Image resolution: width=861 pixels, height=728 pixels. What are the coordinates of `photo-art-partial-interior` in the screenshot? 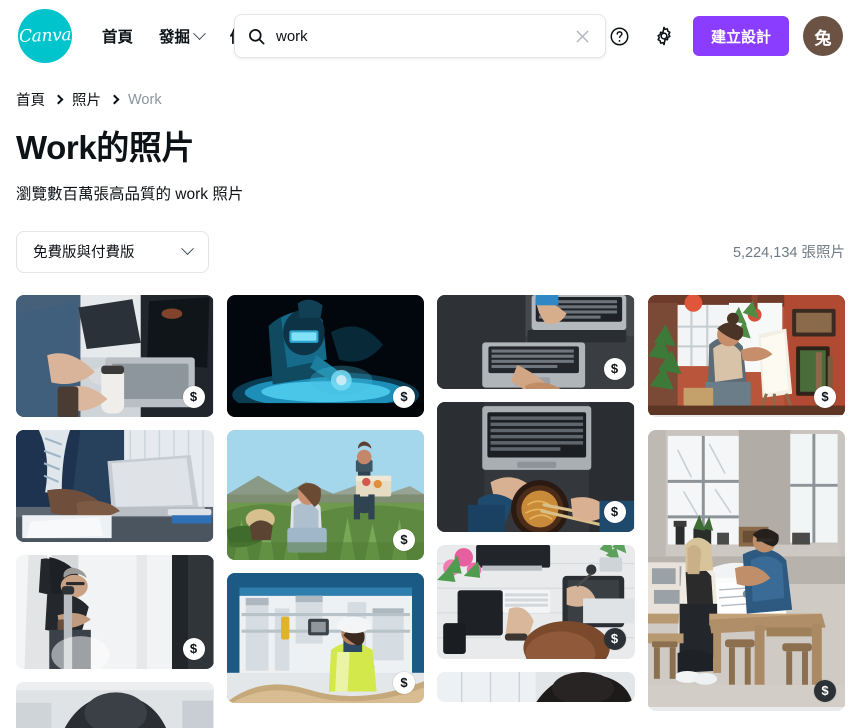 It's located at (536, 686).